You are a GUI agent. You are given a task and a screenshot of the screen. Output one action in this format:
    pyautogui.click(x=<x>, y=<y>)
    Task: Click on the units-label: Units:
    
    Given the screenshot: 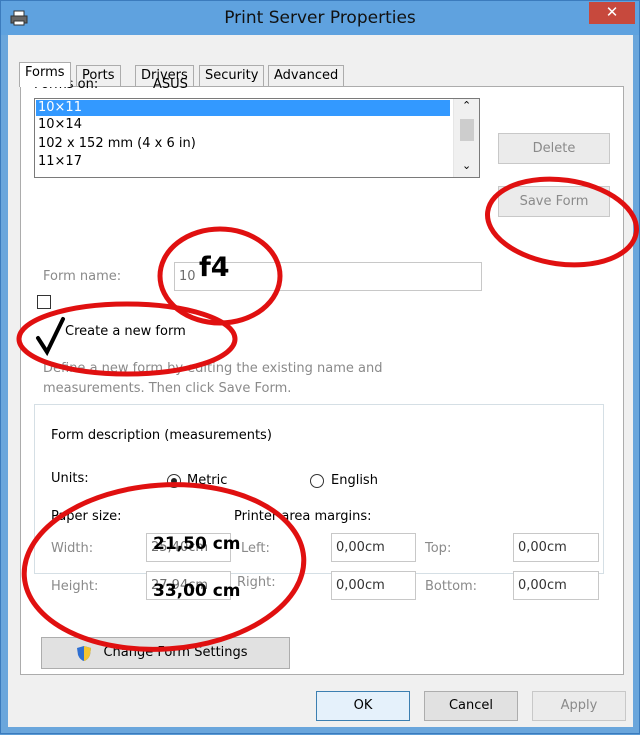 What is the action you would take?
    pyautogui.click(x=70, y=478)
    